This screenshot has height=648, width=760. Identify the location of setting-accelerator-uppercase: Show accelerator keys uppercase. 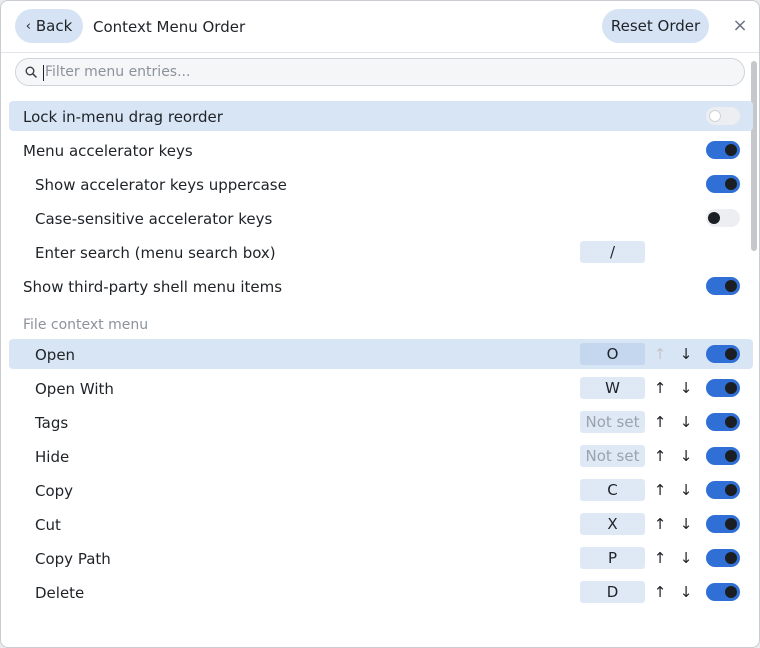
(381, 184).